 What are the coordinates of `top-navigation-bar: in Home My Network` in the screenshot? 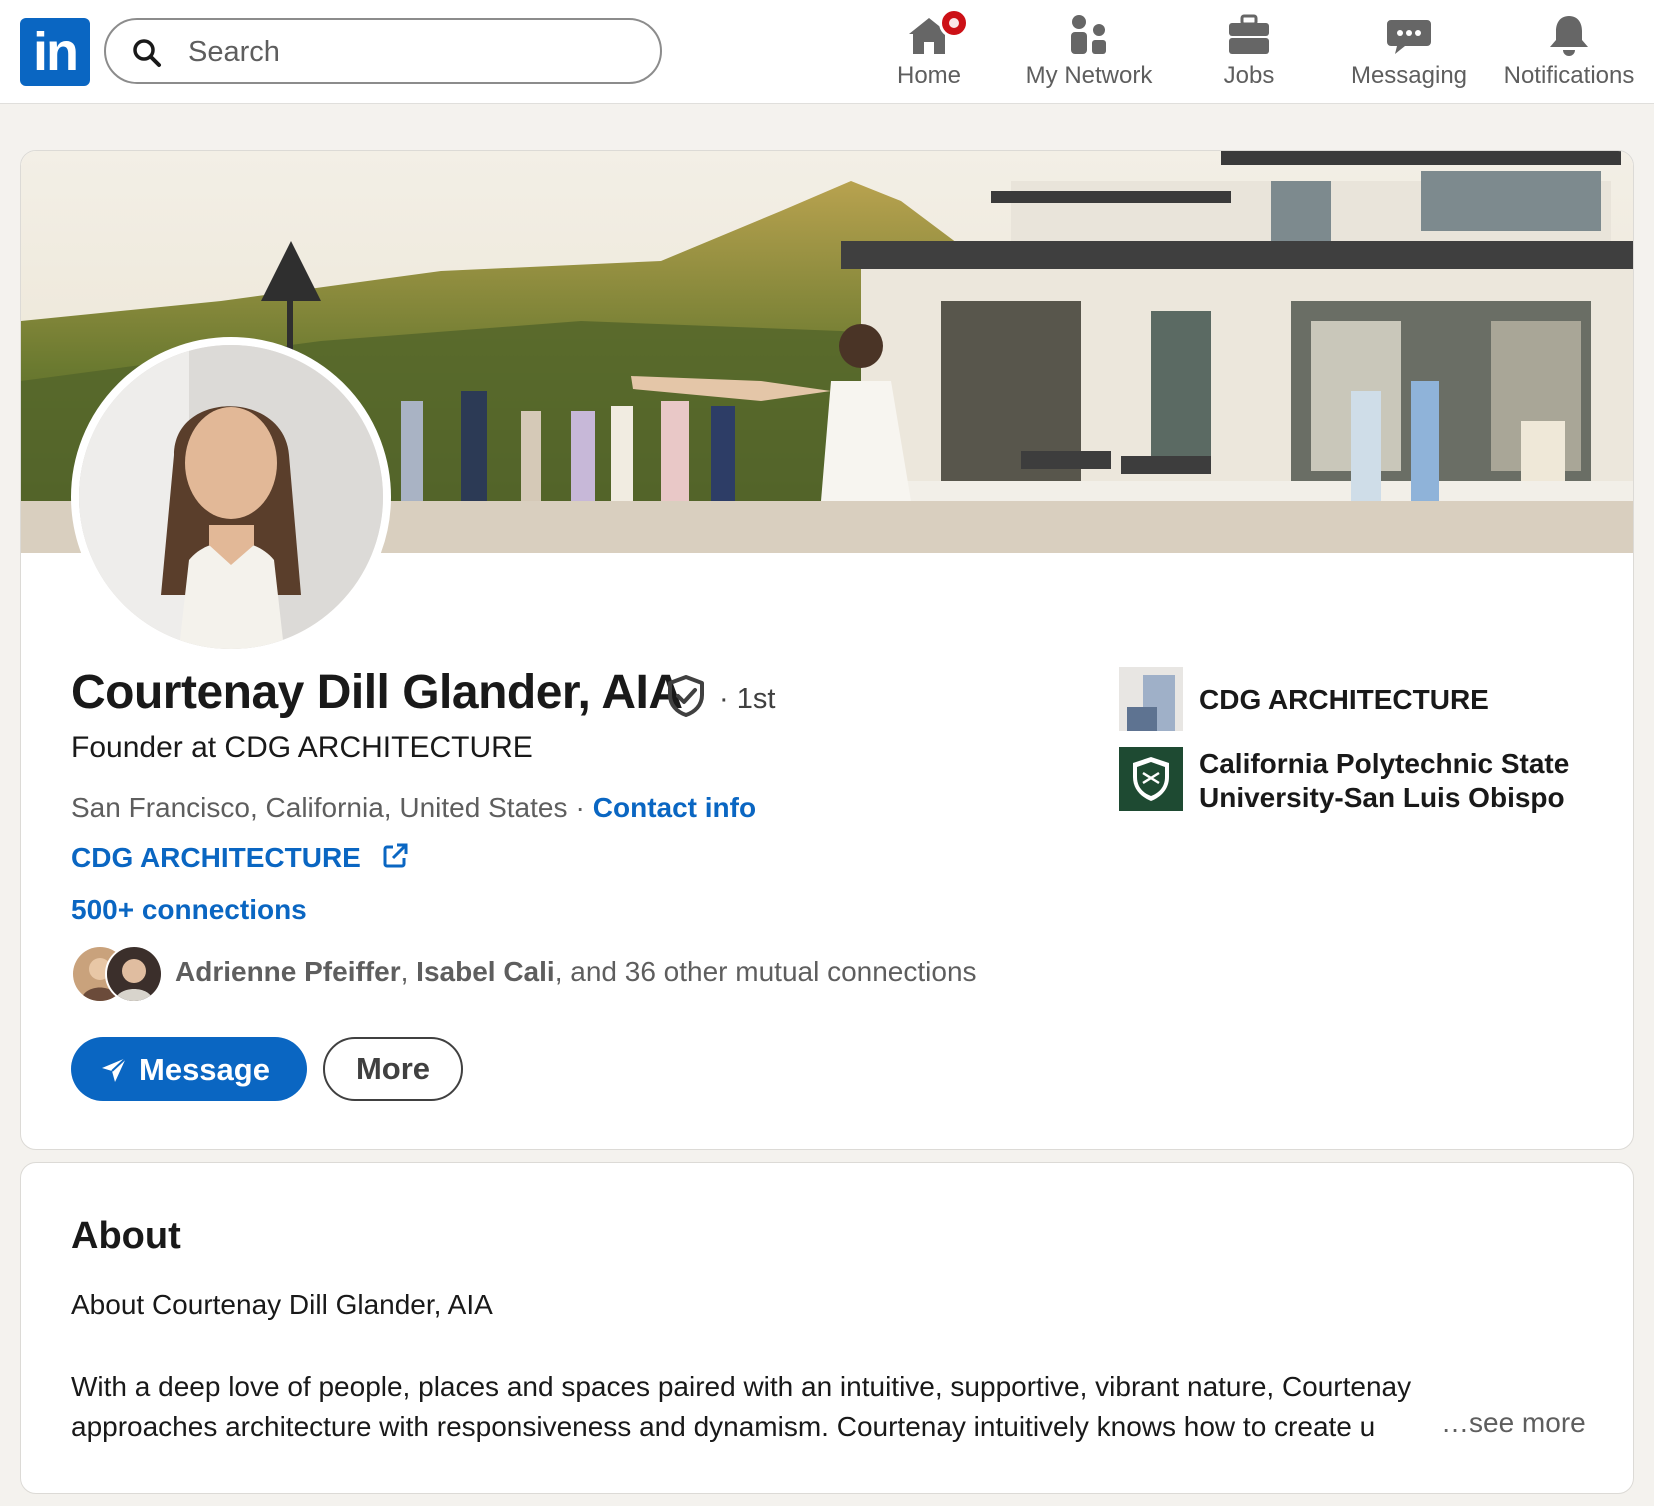 It's located at (827, 52).